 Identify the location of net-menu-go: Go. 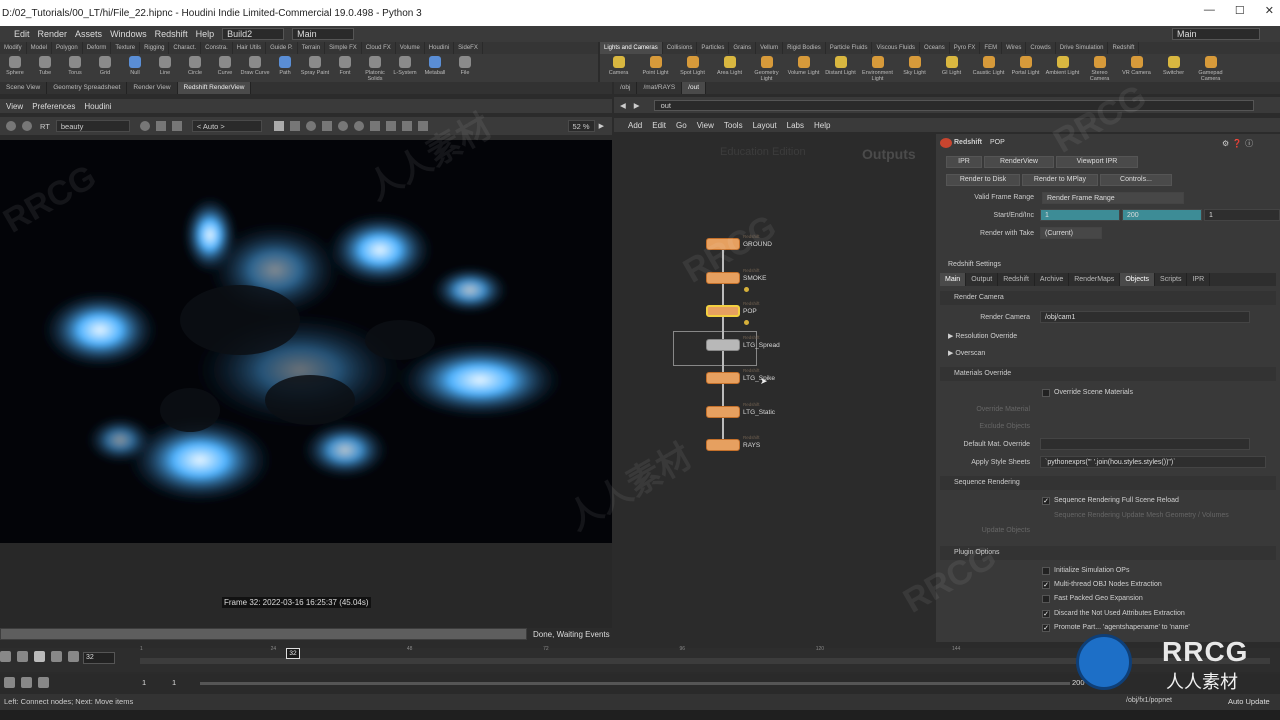
(681, 125).